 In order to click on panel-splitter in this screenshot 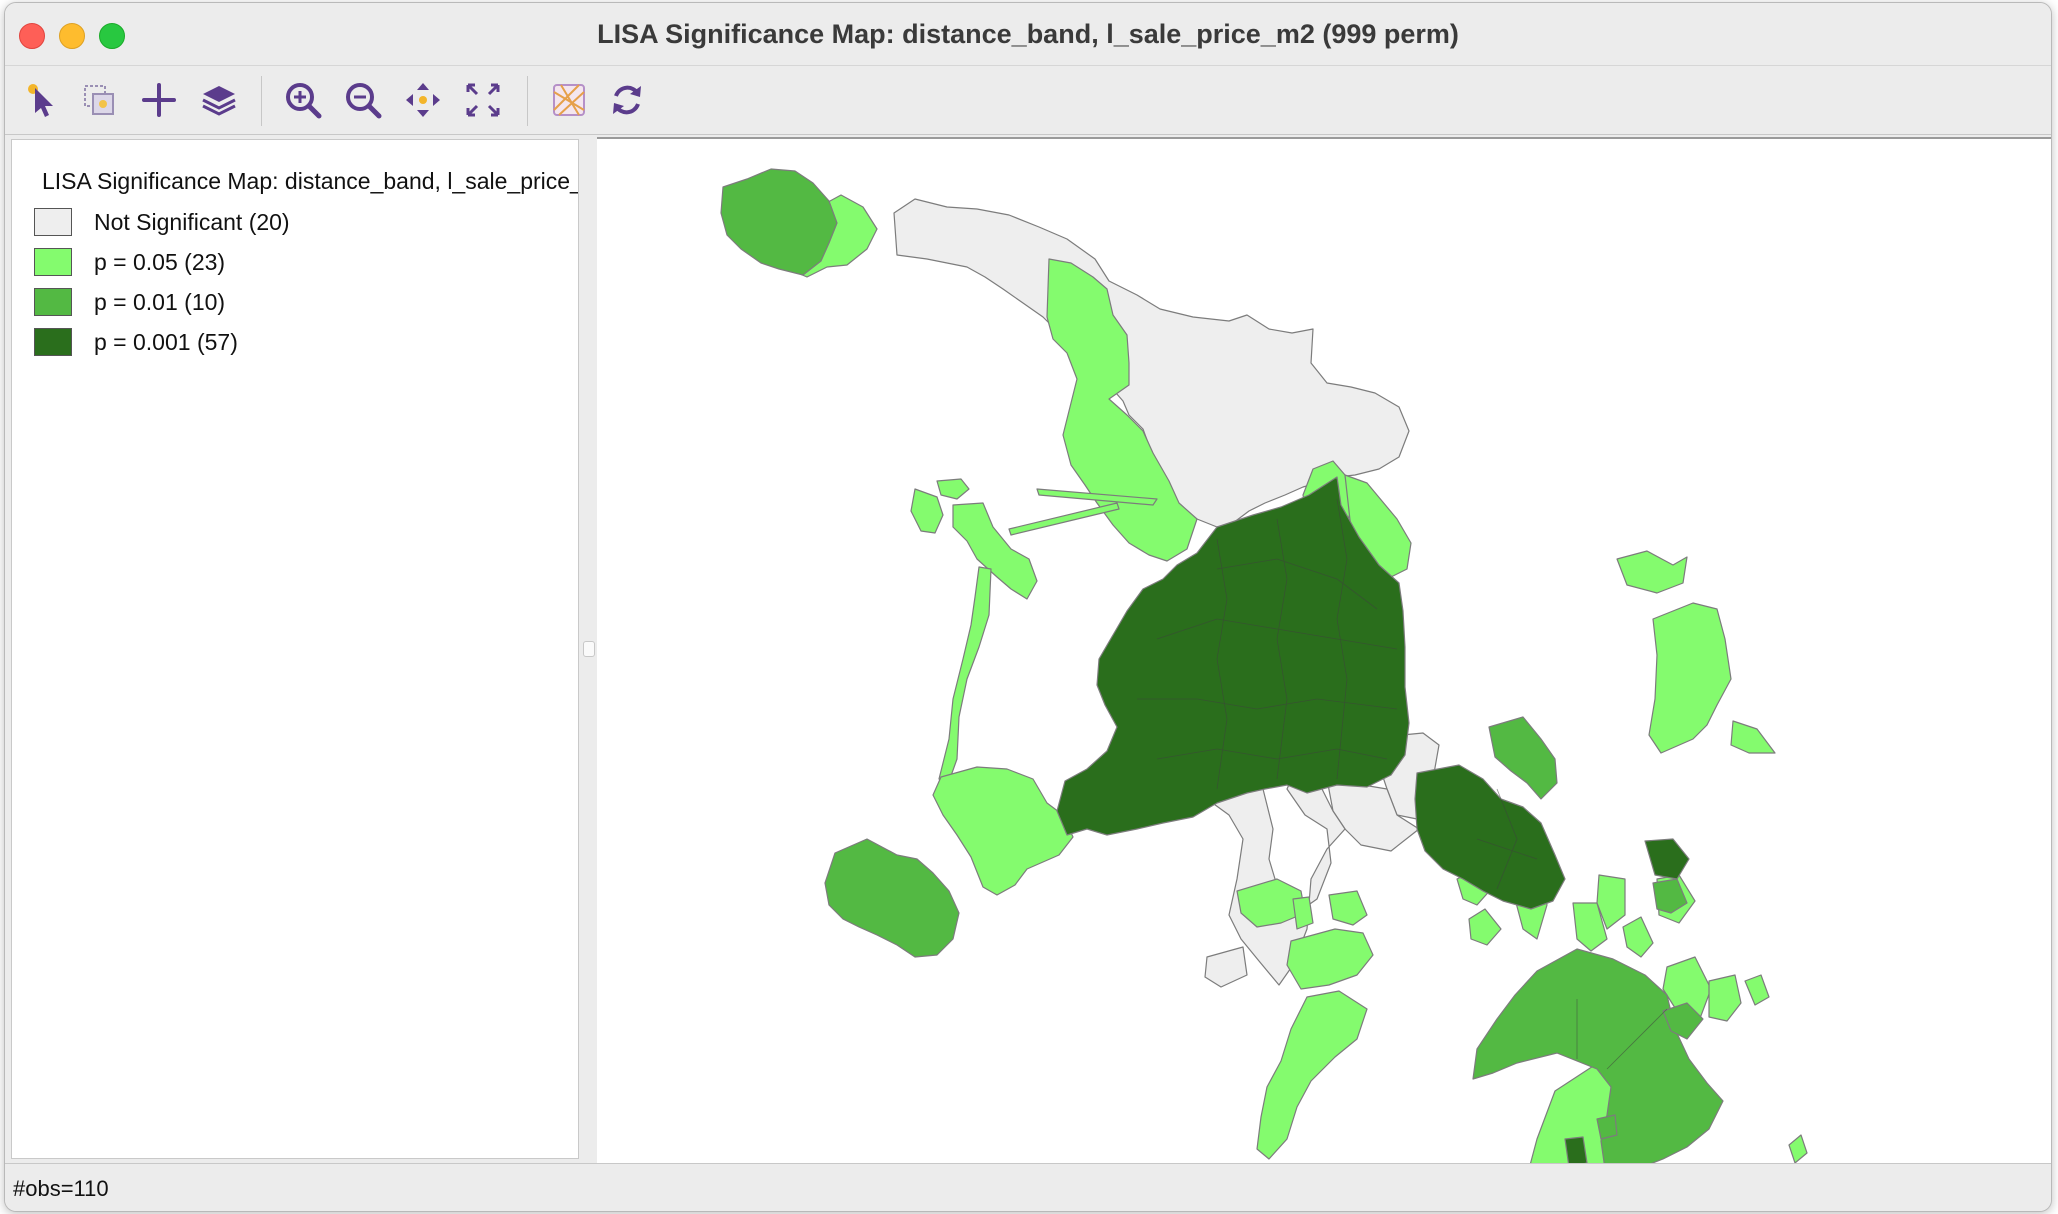, I will do `click(588, 648)`.